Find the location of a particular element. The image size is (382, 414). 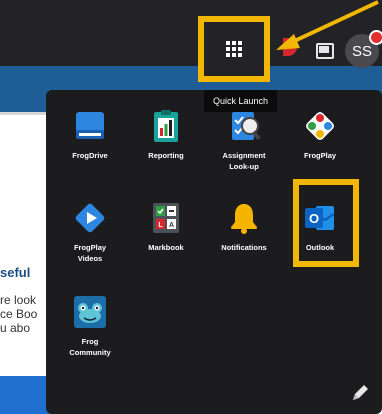

app-label: Notifications is located at coordinates (244, 247).